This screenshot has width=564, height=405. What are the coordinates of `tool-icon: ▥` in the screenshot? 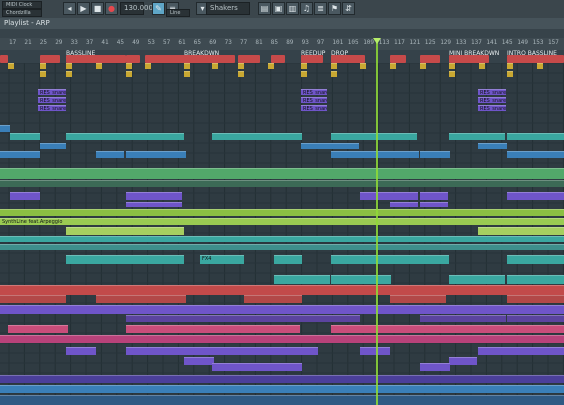 It's located at (292, 8).